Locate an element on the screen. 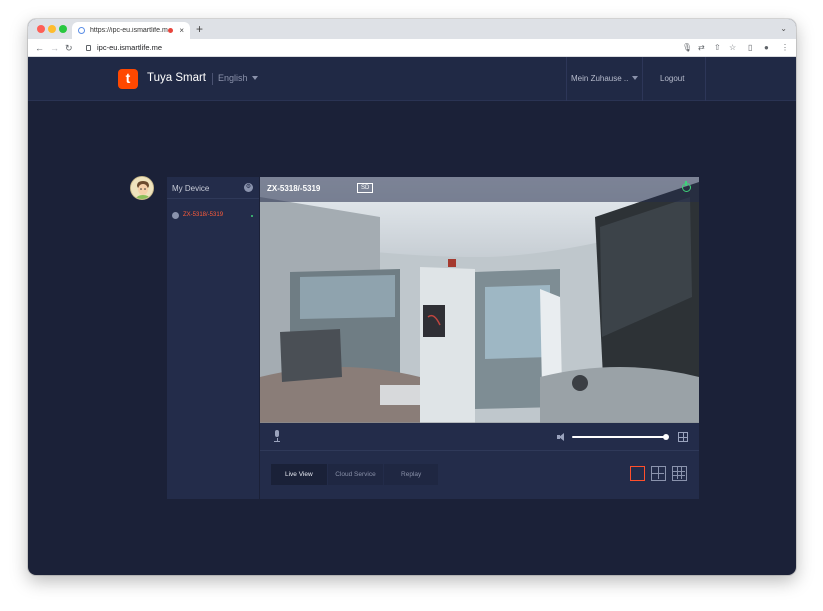 This screenshot has height=611, width=823. back-button: ← is located at coordinates (39, 48).